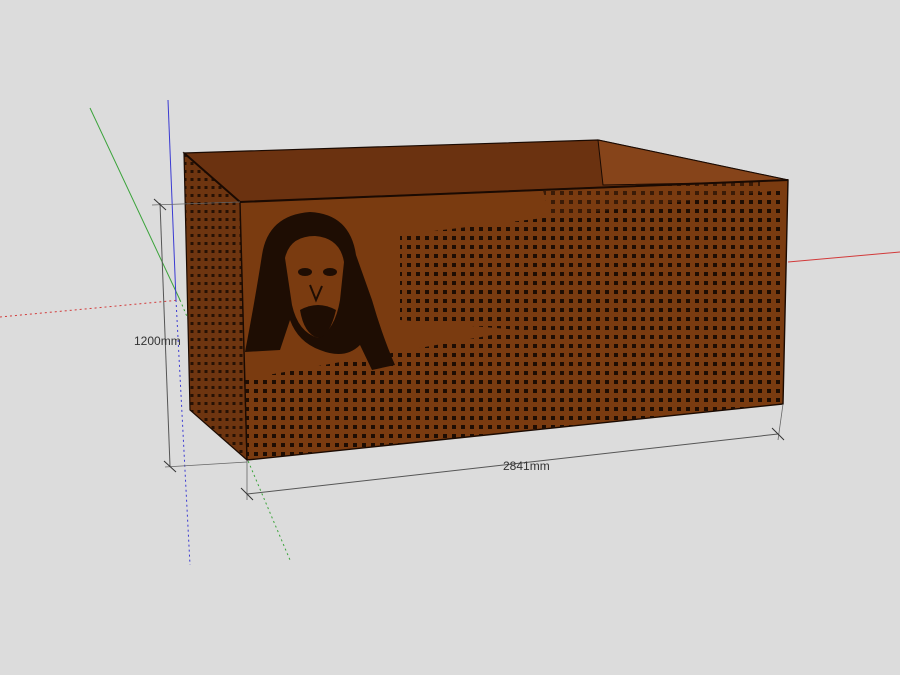 This screenshot has width=900, height=675. What do you see at coordinates (90, 308) in the screenshot?
I see `red-axis` at bounding box center [90, 308].